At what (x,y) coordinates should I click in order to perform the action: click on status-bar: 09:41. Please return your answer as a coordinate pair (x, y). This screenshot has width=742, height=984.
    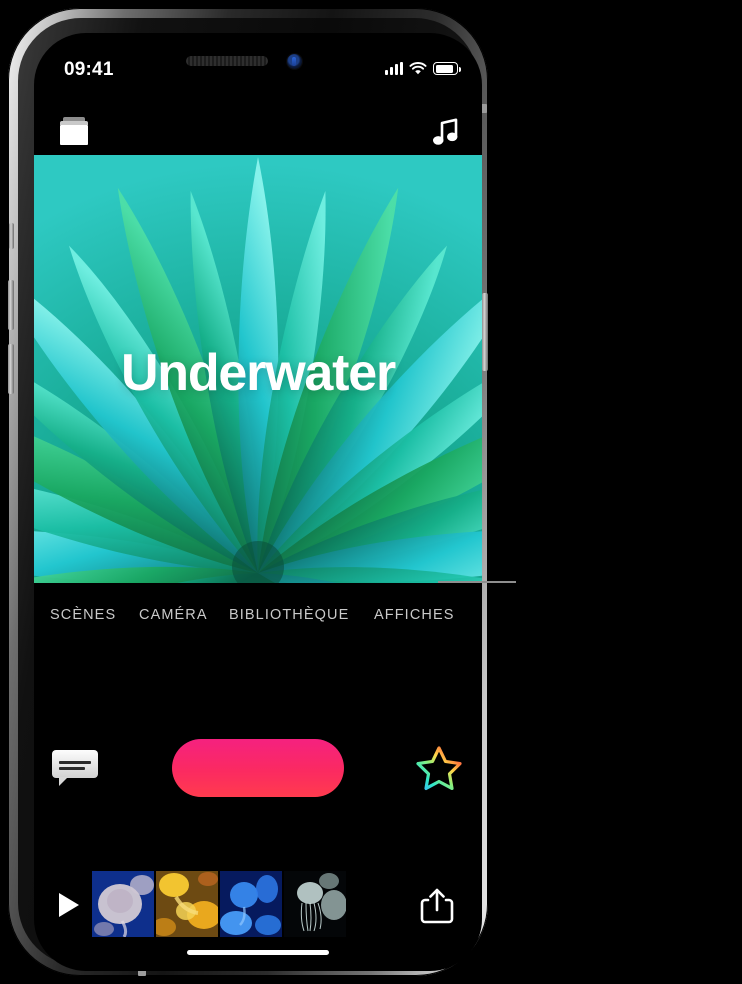
    Looking at the image, I should click on (258, 74).